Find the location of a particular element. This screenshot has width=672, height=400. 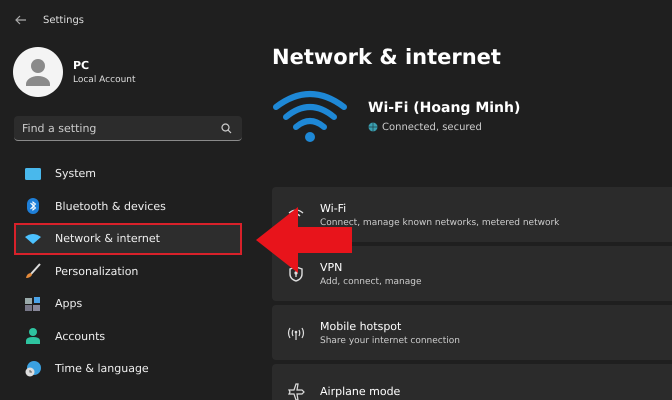

back-arrow-icon is located at coordinates (21, 20).